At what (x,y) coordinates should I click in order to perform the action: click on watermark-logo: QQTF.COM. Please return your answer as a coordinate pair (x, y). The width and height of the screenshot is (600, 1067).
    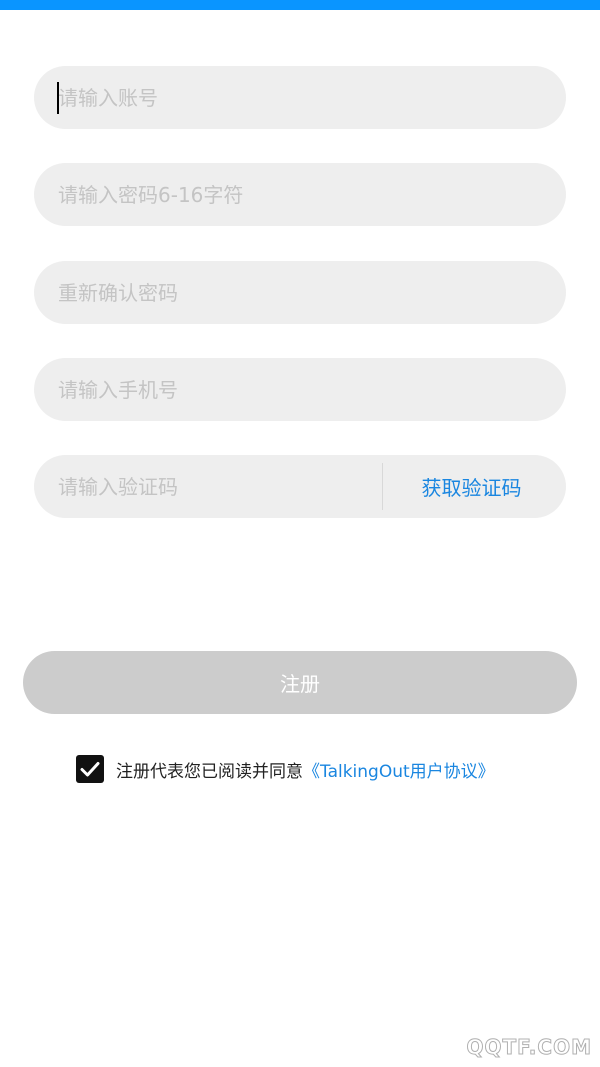
    Looking at the image, I should click on (529, 1047).